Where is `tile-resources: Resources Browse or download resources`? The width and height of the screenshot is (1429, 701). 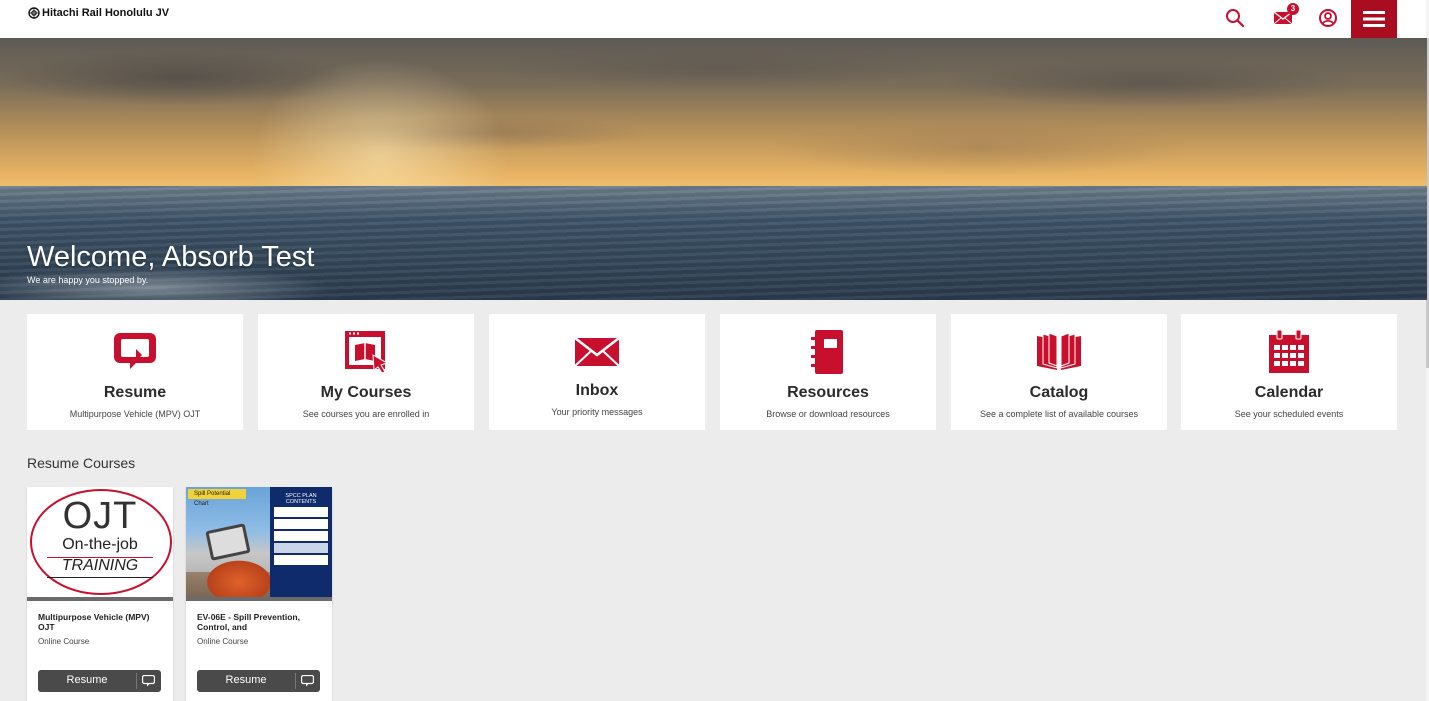
tile-resources: Resources Browse or download resources is located at coordinates (828, 372).